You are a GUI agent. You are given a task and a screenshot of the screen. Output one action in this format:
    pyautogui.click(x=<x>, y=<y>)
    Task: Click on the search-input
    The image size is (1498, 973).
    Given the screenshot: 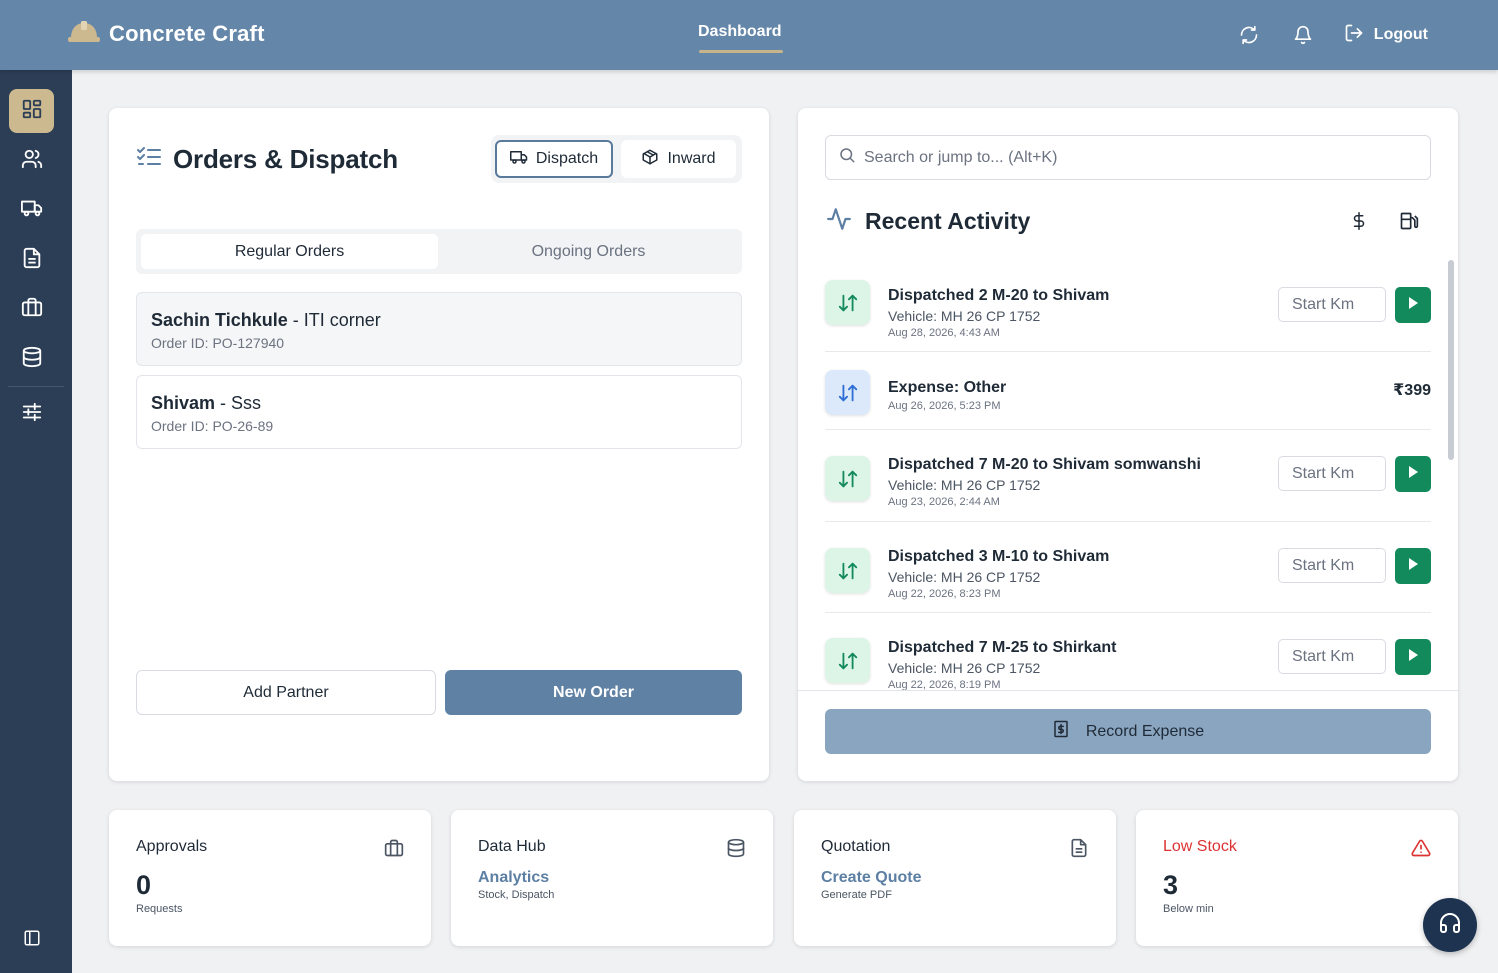 What is the action you would take?
    pyautogui.click(x=1134, y=157)
    